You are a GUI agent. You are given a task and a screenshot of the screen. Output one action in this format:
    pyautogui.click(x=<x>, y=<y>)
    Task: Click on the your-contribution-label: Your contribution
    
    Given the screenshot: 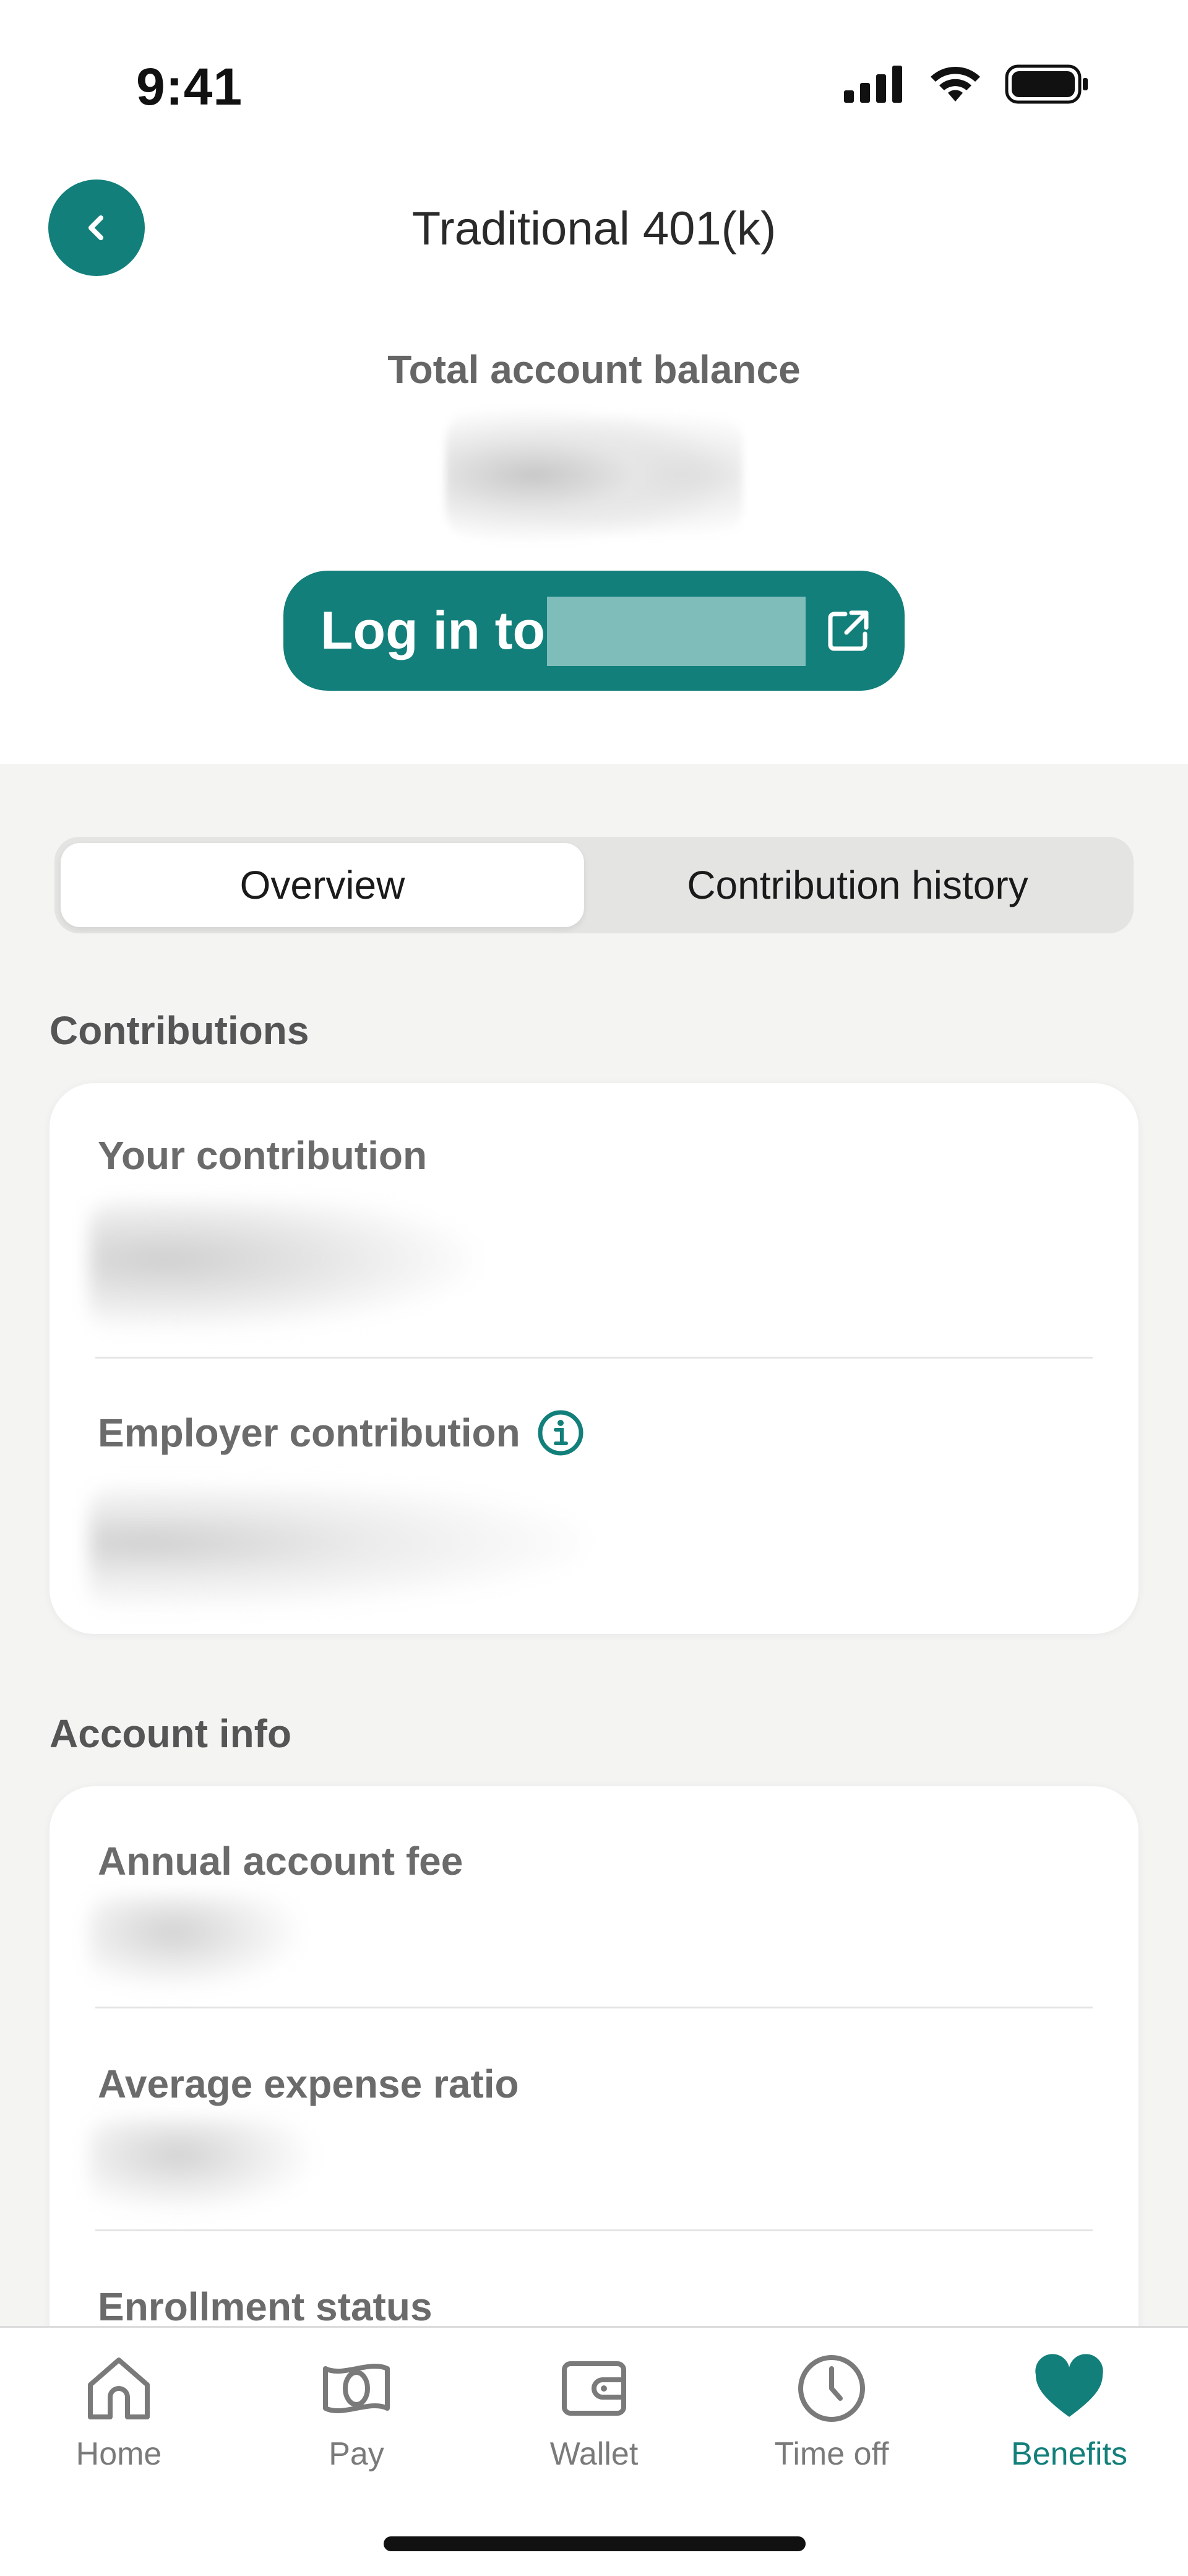 What is the action you would take?
    pyautogui.click(x=262, y=1155)
    